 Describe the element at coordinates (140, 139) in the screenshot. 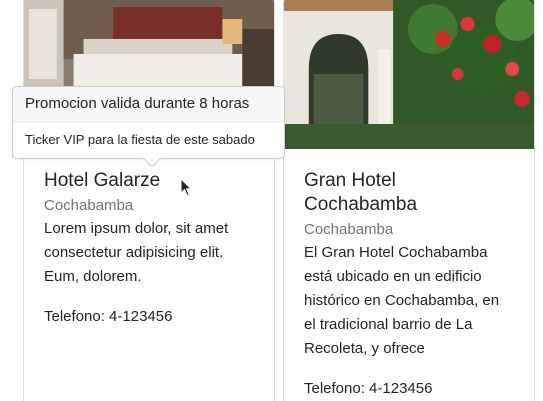

I see `popover-body: Ticker VIP para la fiesta de este sabado` at that location.